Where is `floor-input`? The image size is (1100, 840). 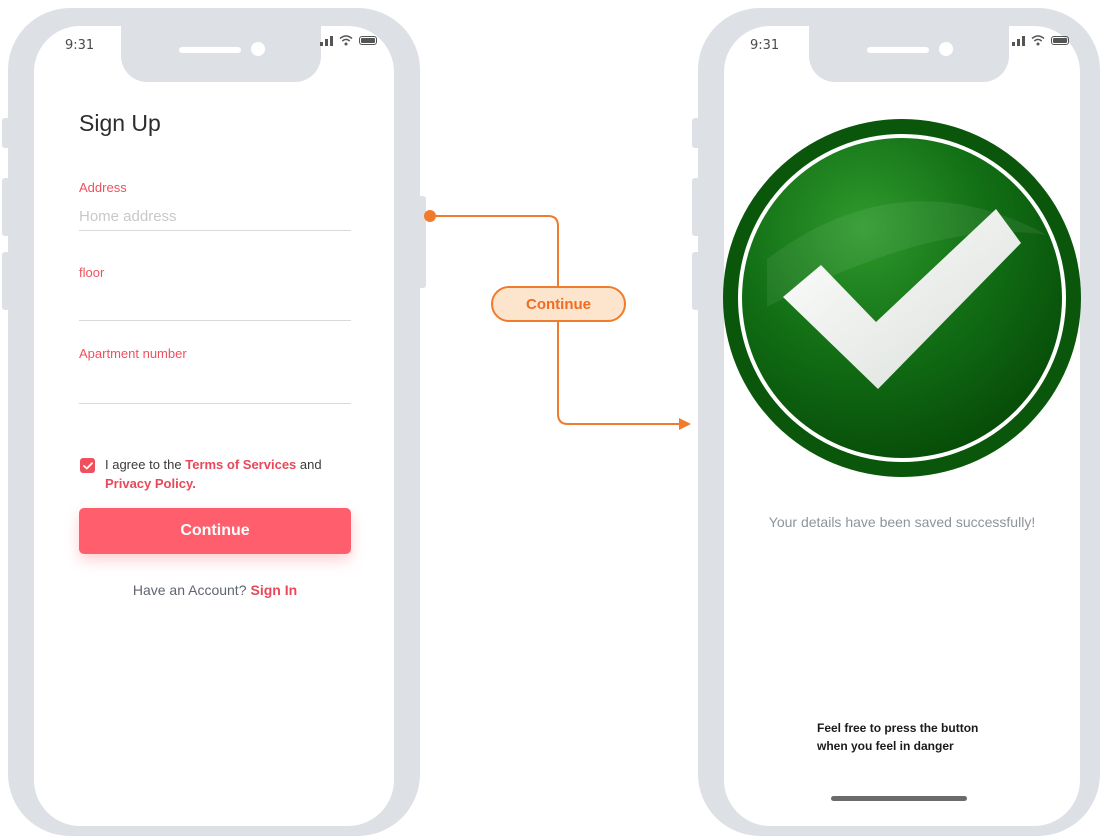 floor-input is located at coordinates (215, 307).